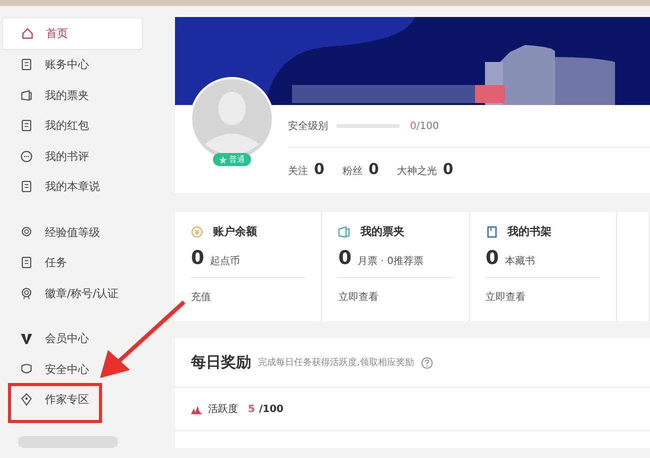 Image resolution: width=650 pixels, height=458 pixels. I want to click on security-total: /100, so click(427, 126).